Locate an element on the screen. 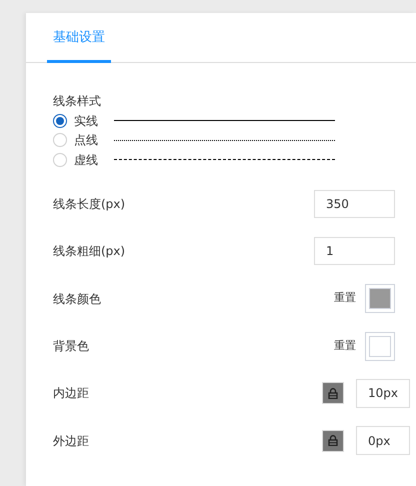 The width and height of the screenshot is (416, 486). field-label: 外边距 is located at coordinates (71, 441).